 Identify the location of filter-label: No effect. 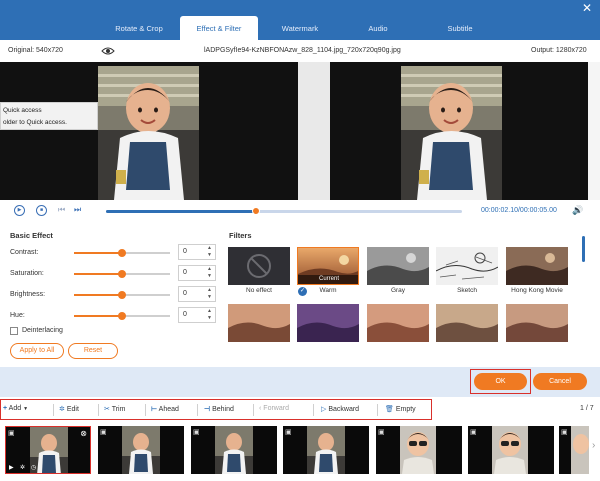
(259, 290).